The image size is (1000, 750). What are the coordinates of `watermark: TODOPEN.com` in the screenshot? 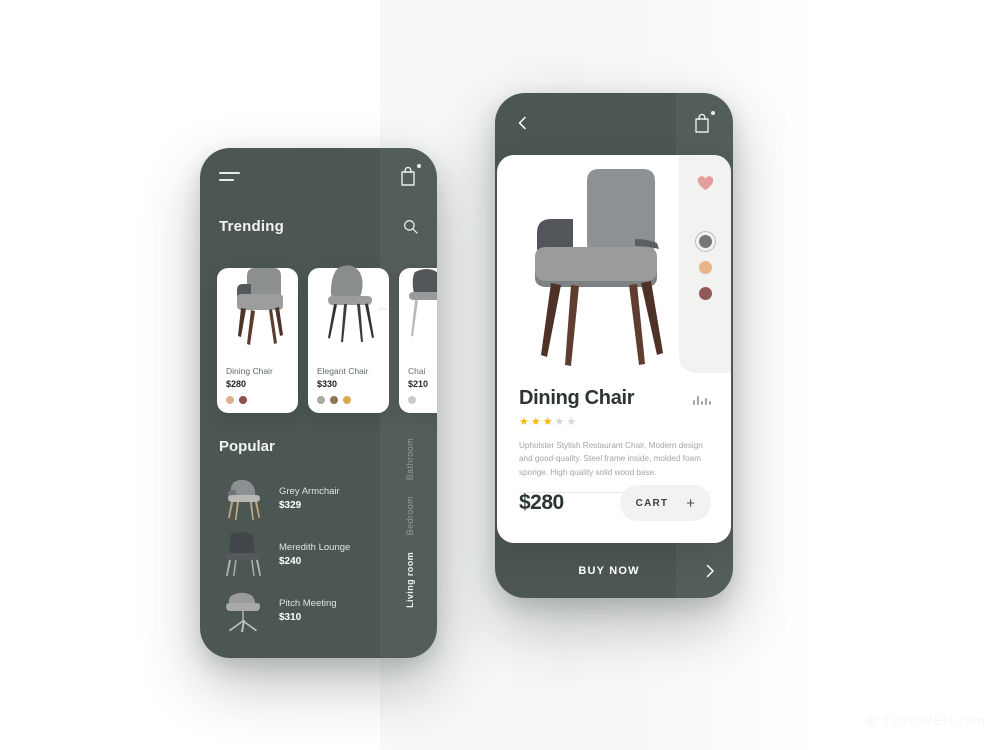 It's located at (925, 720).